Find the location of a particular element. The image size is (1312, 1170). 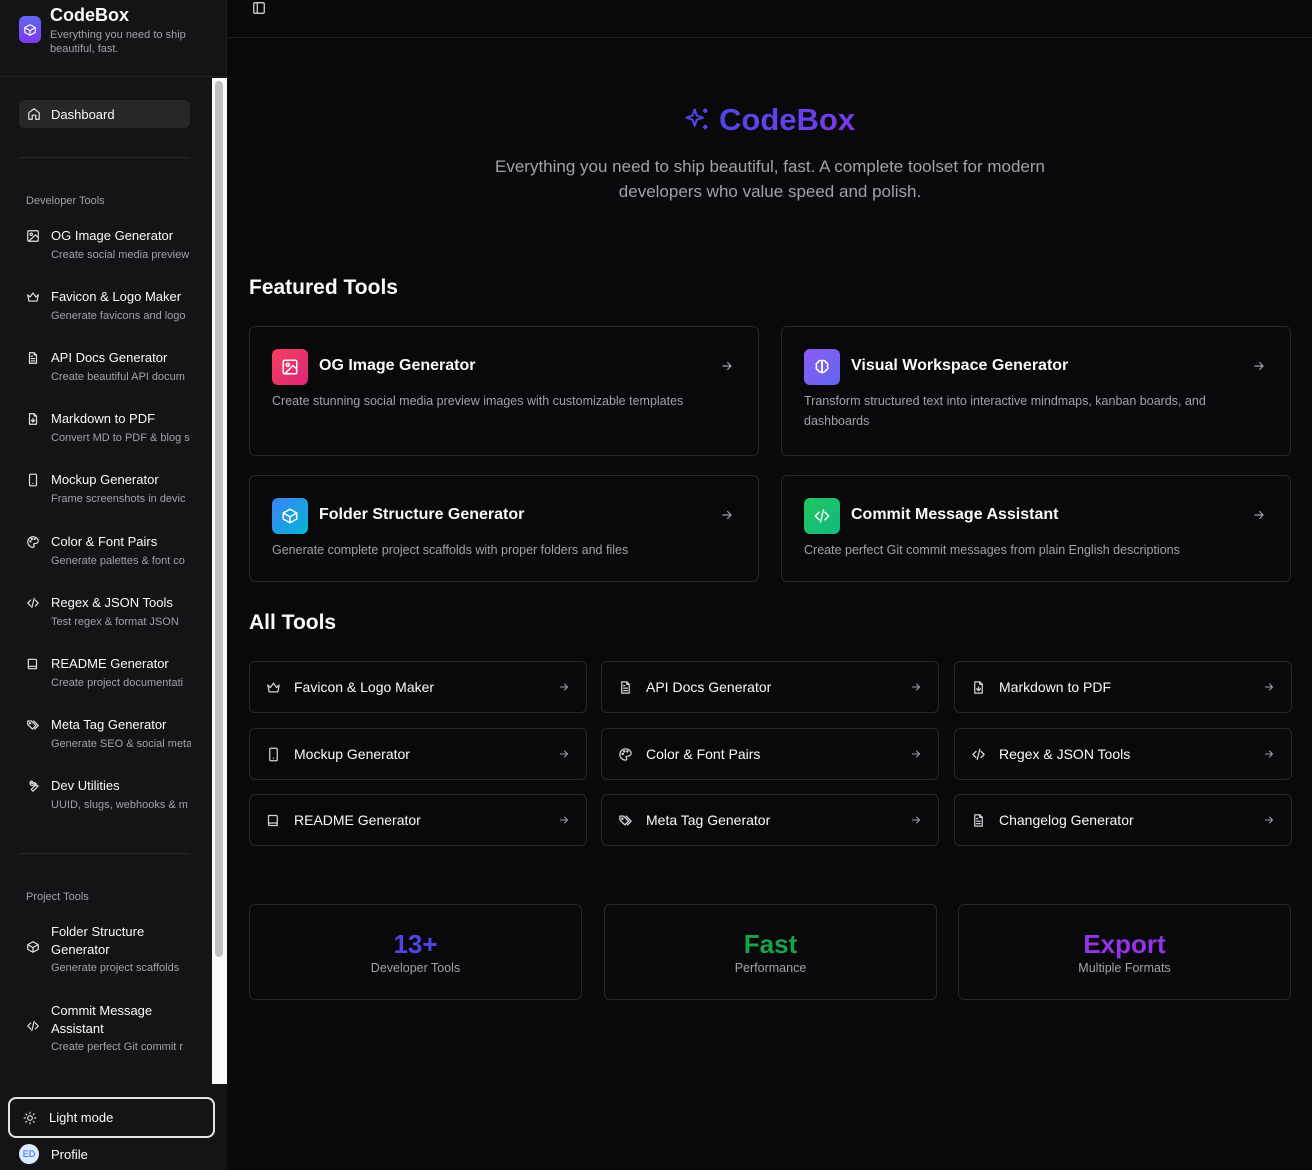

brand-title: CodeBox is located at coordinates (90, 15).